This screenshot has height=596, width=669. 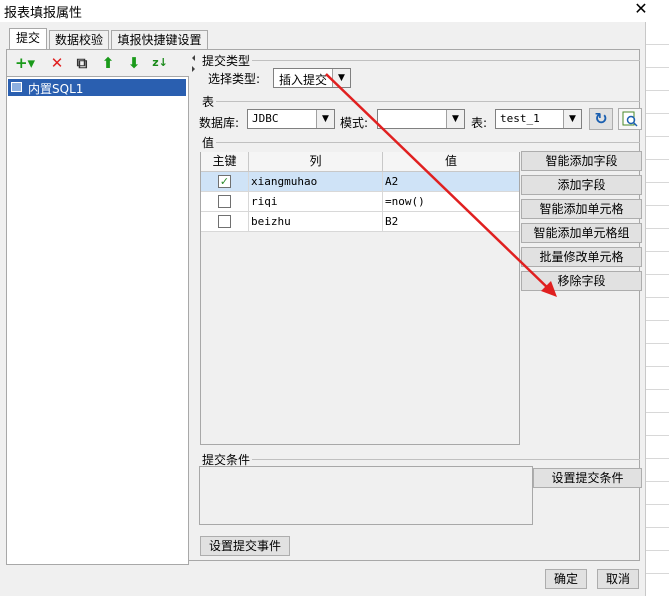 What do you see at coordinates (160, 63) in the screenshot?
I see `sort-icon: z↓` at bounding box center [160, 63].